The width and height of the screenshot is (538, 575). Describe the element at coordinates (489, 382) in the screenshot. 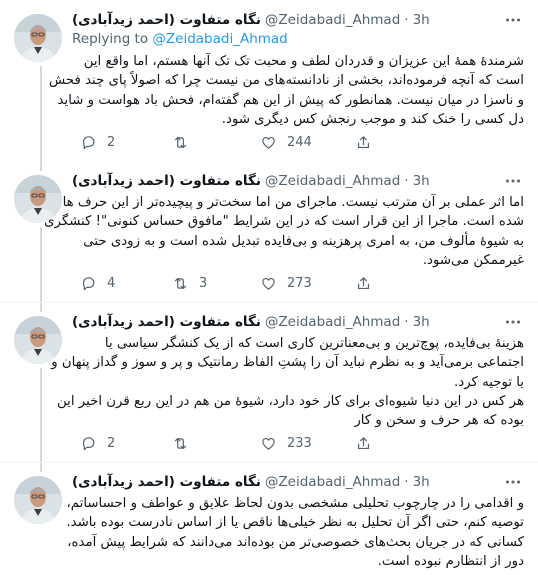

I see `tweet-text-line: یا توجیه کرد.` at that location.